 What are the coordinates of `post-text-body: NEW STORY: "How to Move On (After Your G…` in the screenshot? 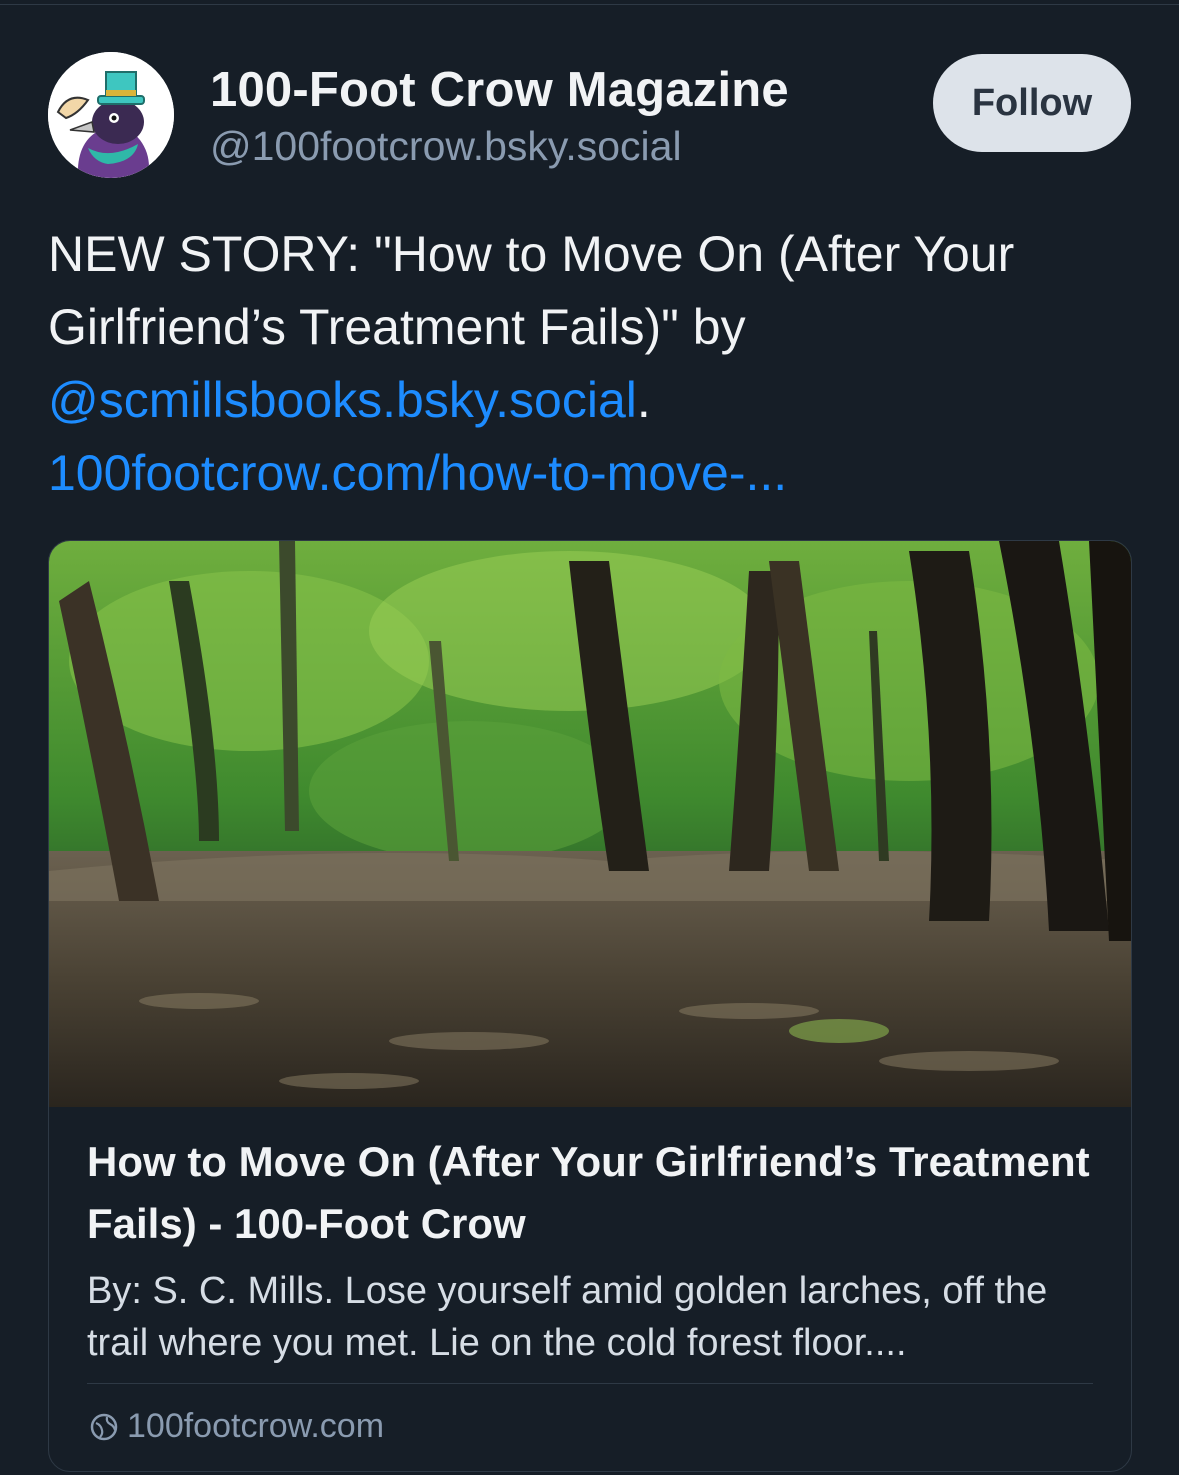 It's located at (531, 290).